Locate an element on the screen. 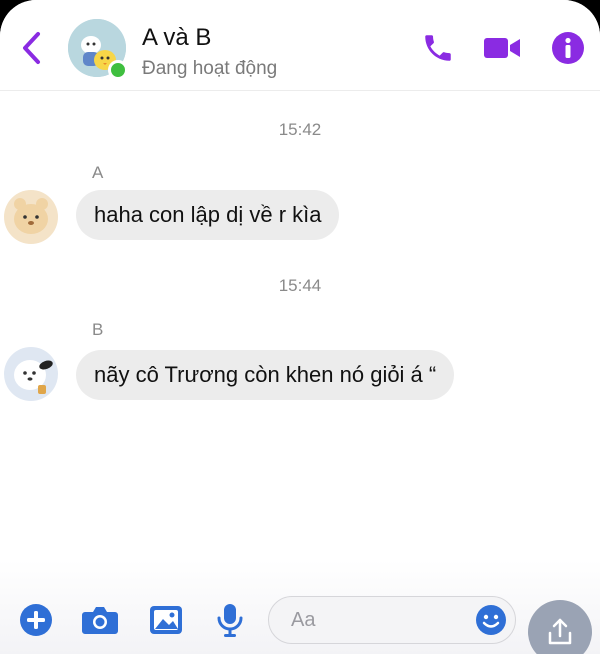  video-camera-icon is located at coordinates (502, 48).